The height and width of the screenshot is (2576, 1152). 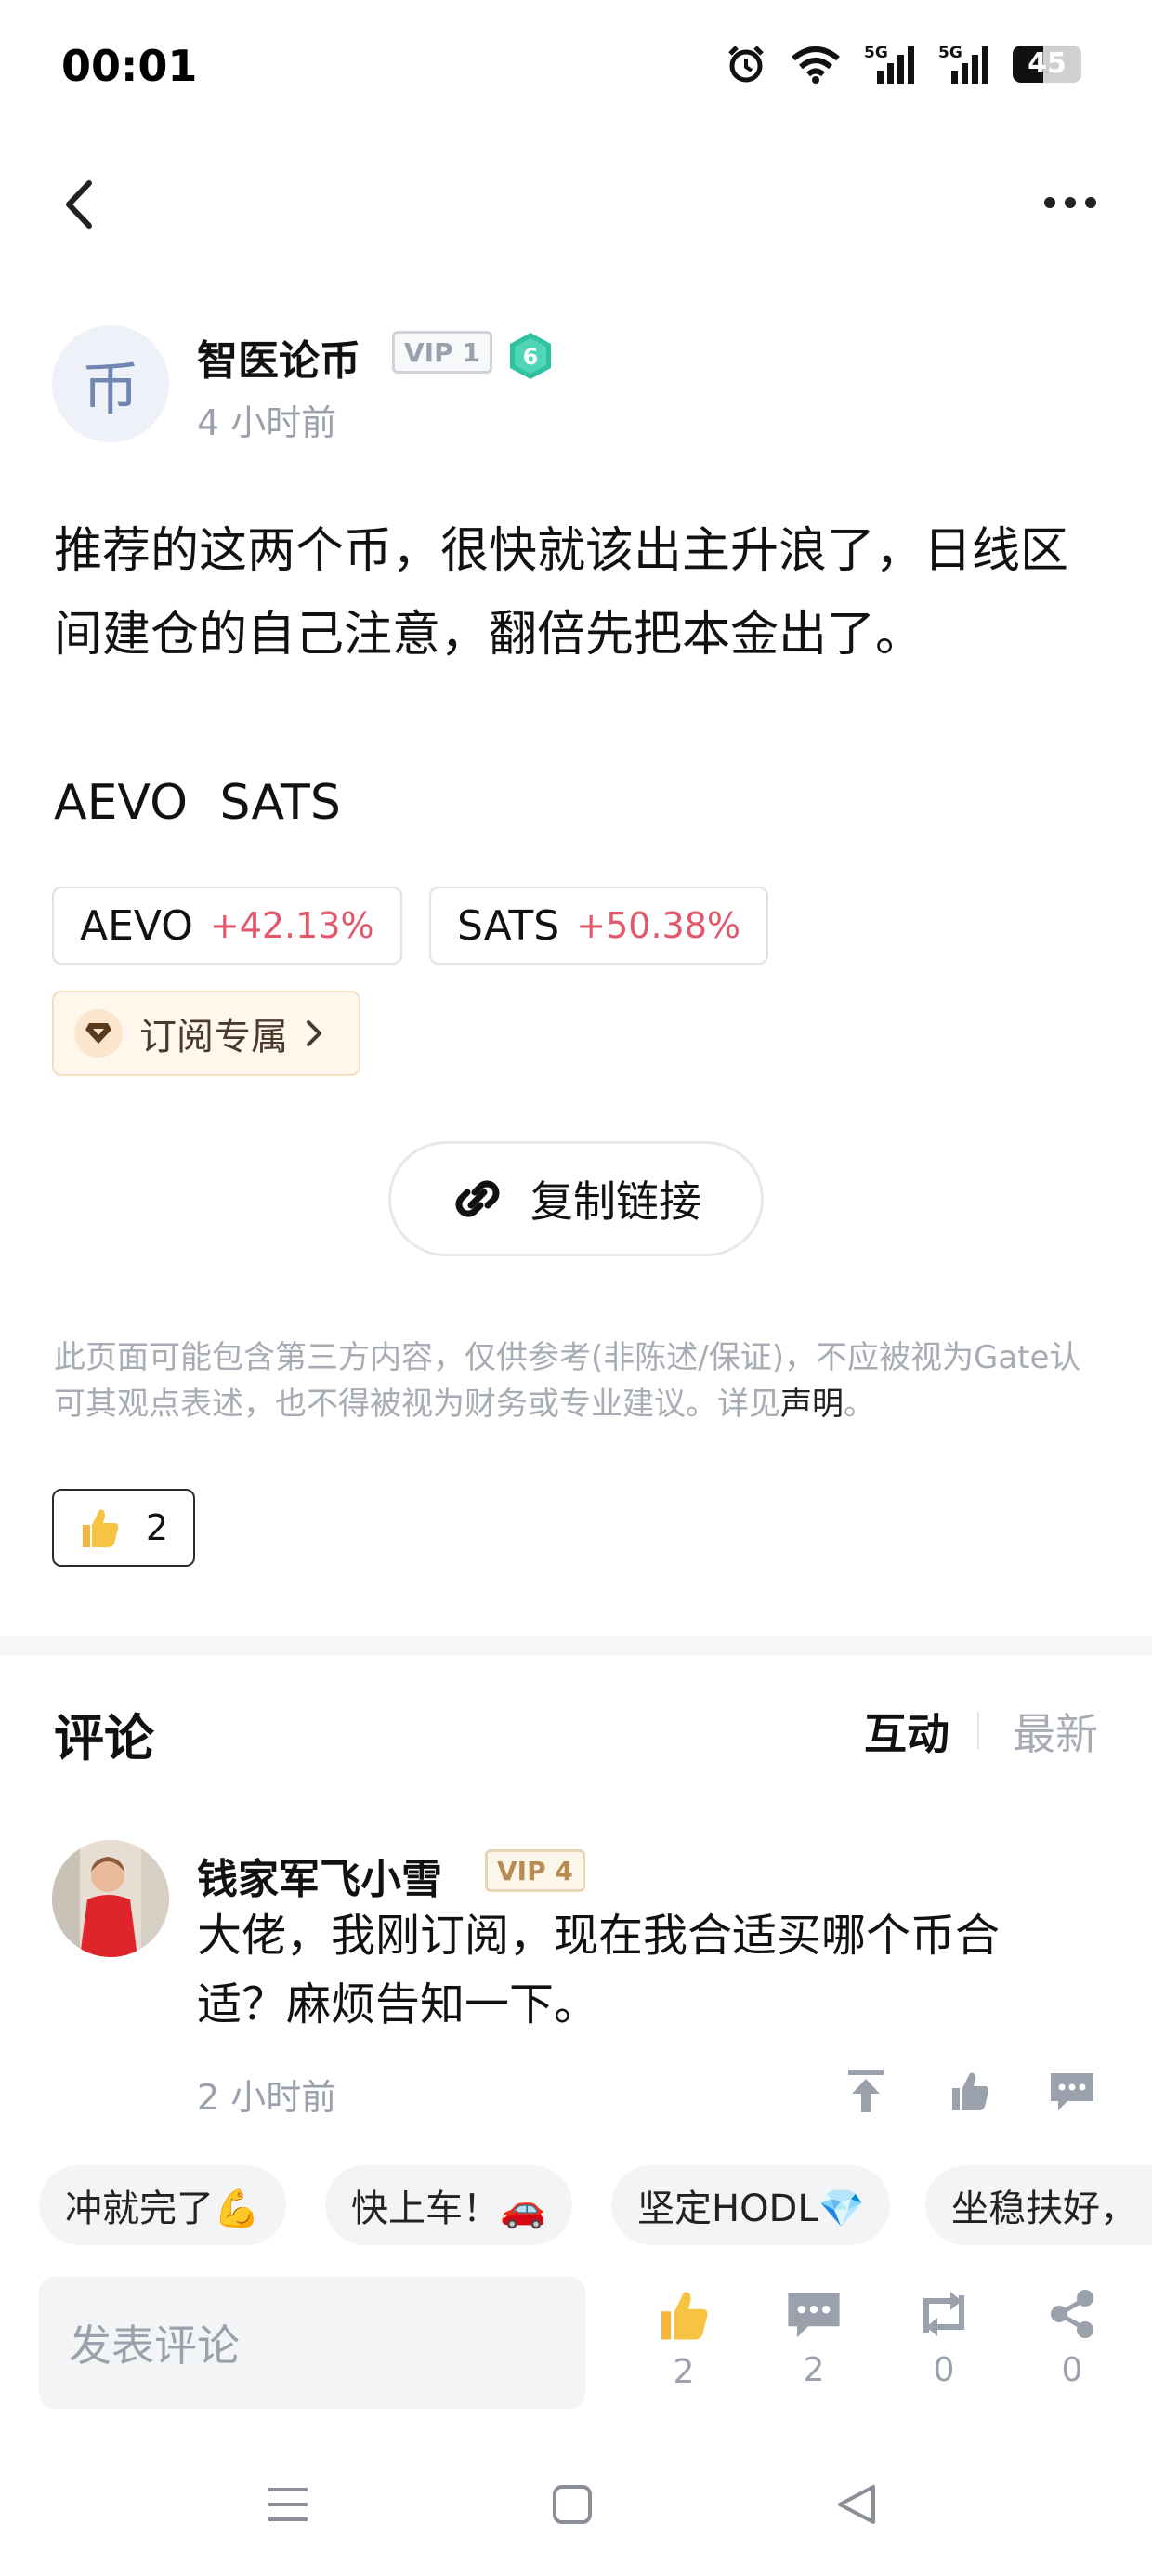 What do you see at coordinates (576, 69) in the screenshot?
I see `status-bar: 00:01 5G 5G 45` at bounding box center [576, 69].